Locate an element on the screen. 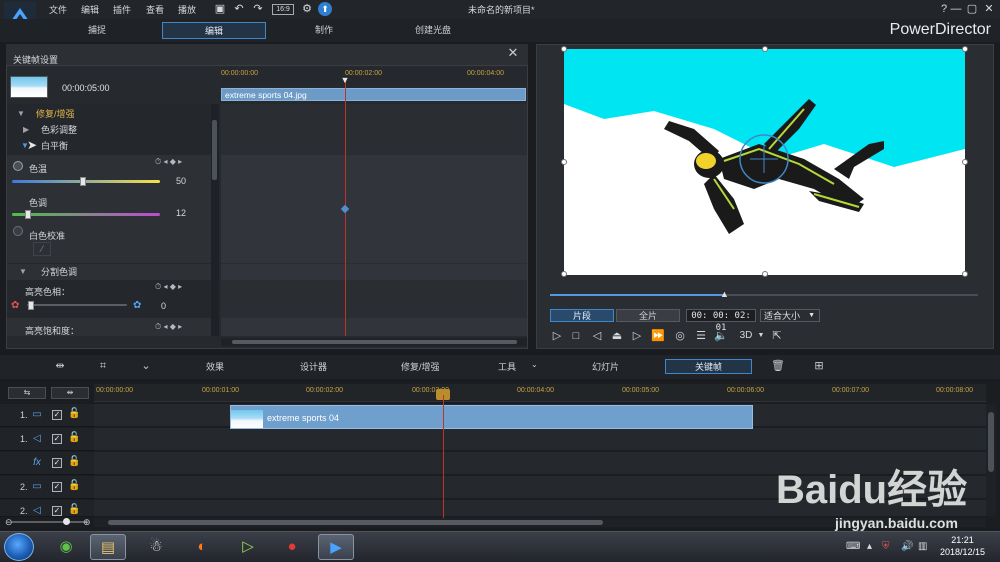 The width and height of the screenshot is (1000, 562). fit-timeline-icon: ⇹ is located at coordinates (60, 366).